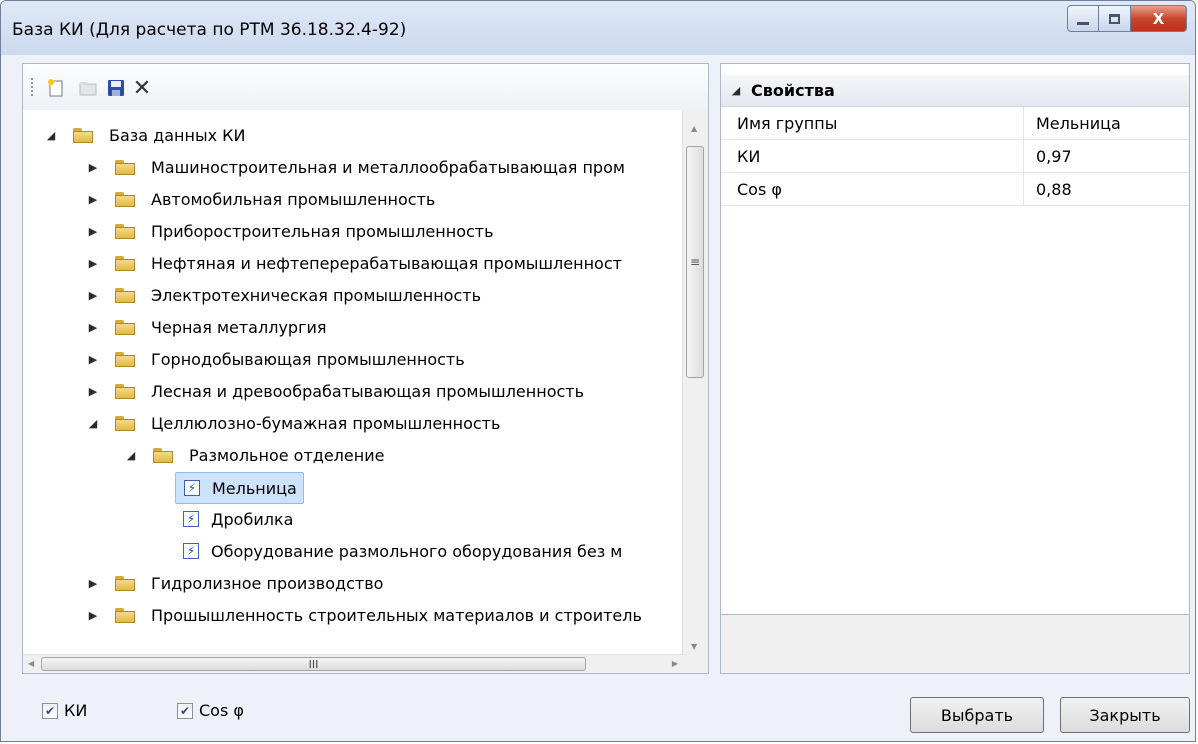 The height and width of the screenshot is (744, 1198). Describe the element at coordinates (116, 88) in the screenshot. I see `save-button` at that location.